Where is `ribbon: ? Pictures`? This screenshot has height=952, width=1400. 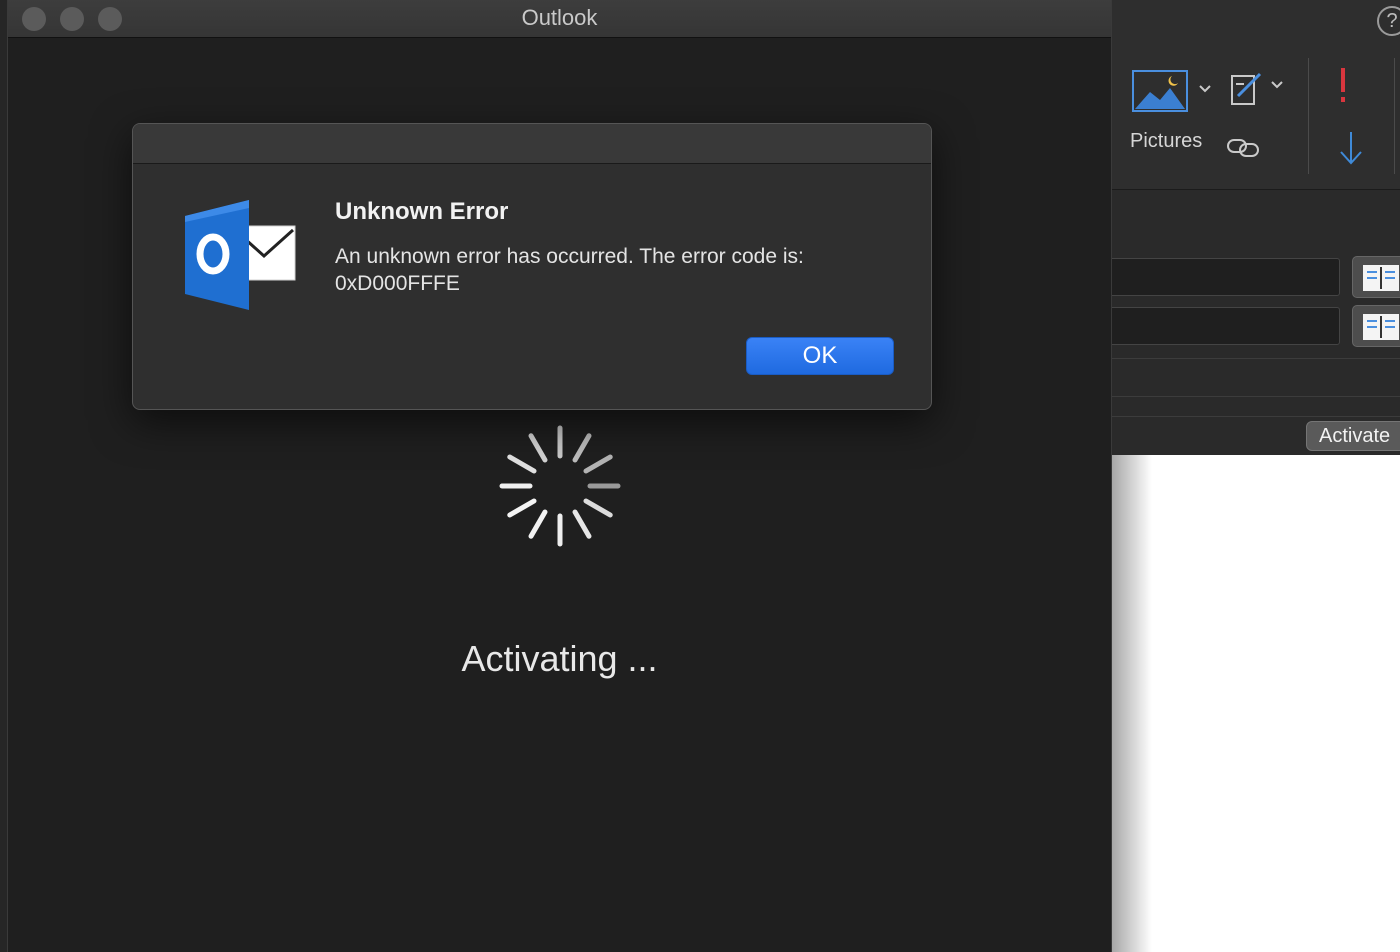
ribbon: ? Pictures is located at coordinates (1256, 95).